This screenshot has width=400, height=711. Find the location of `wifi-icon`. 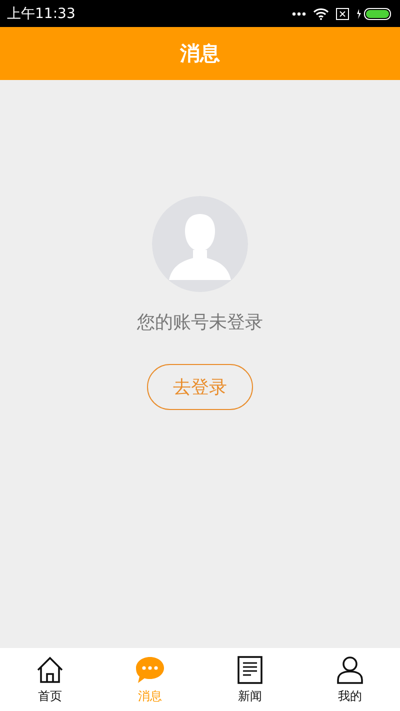

wifi-icon is located at coordinates (321, 13).